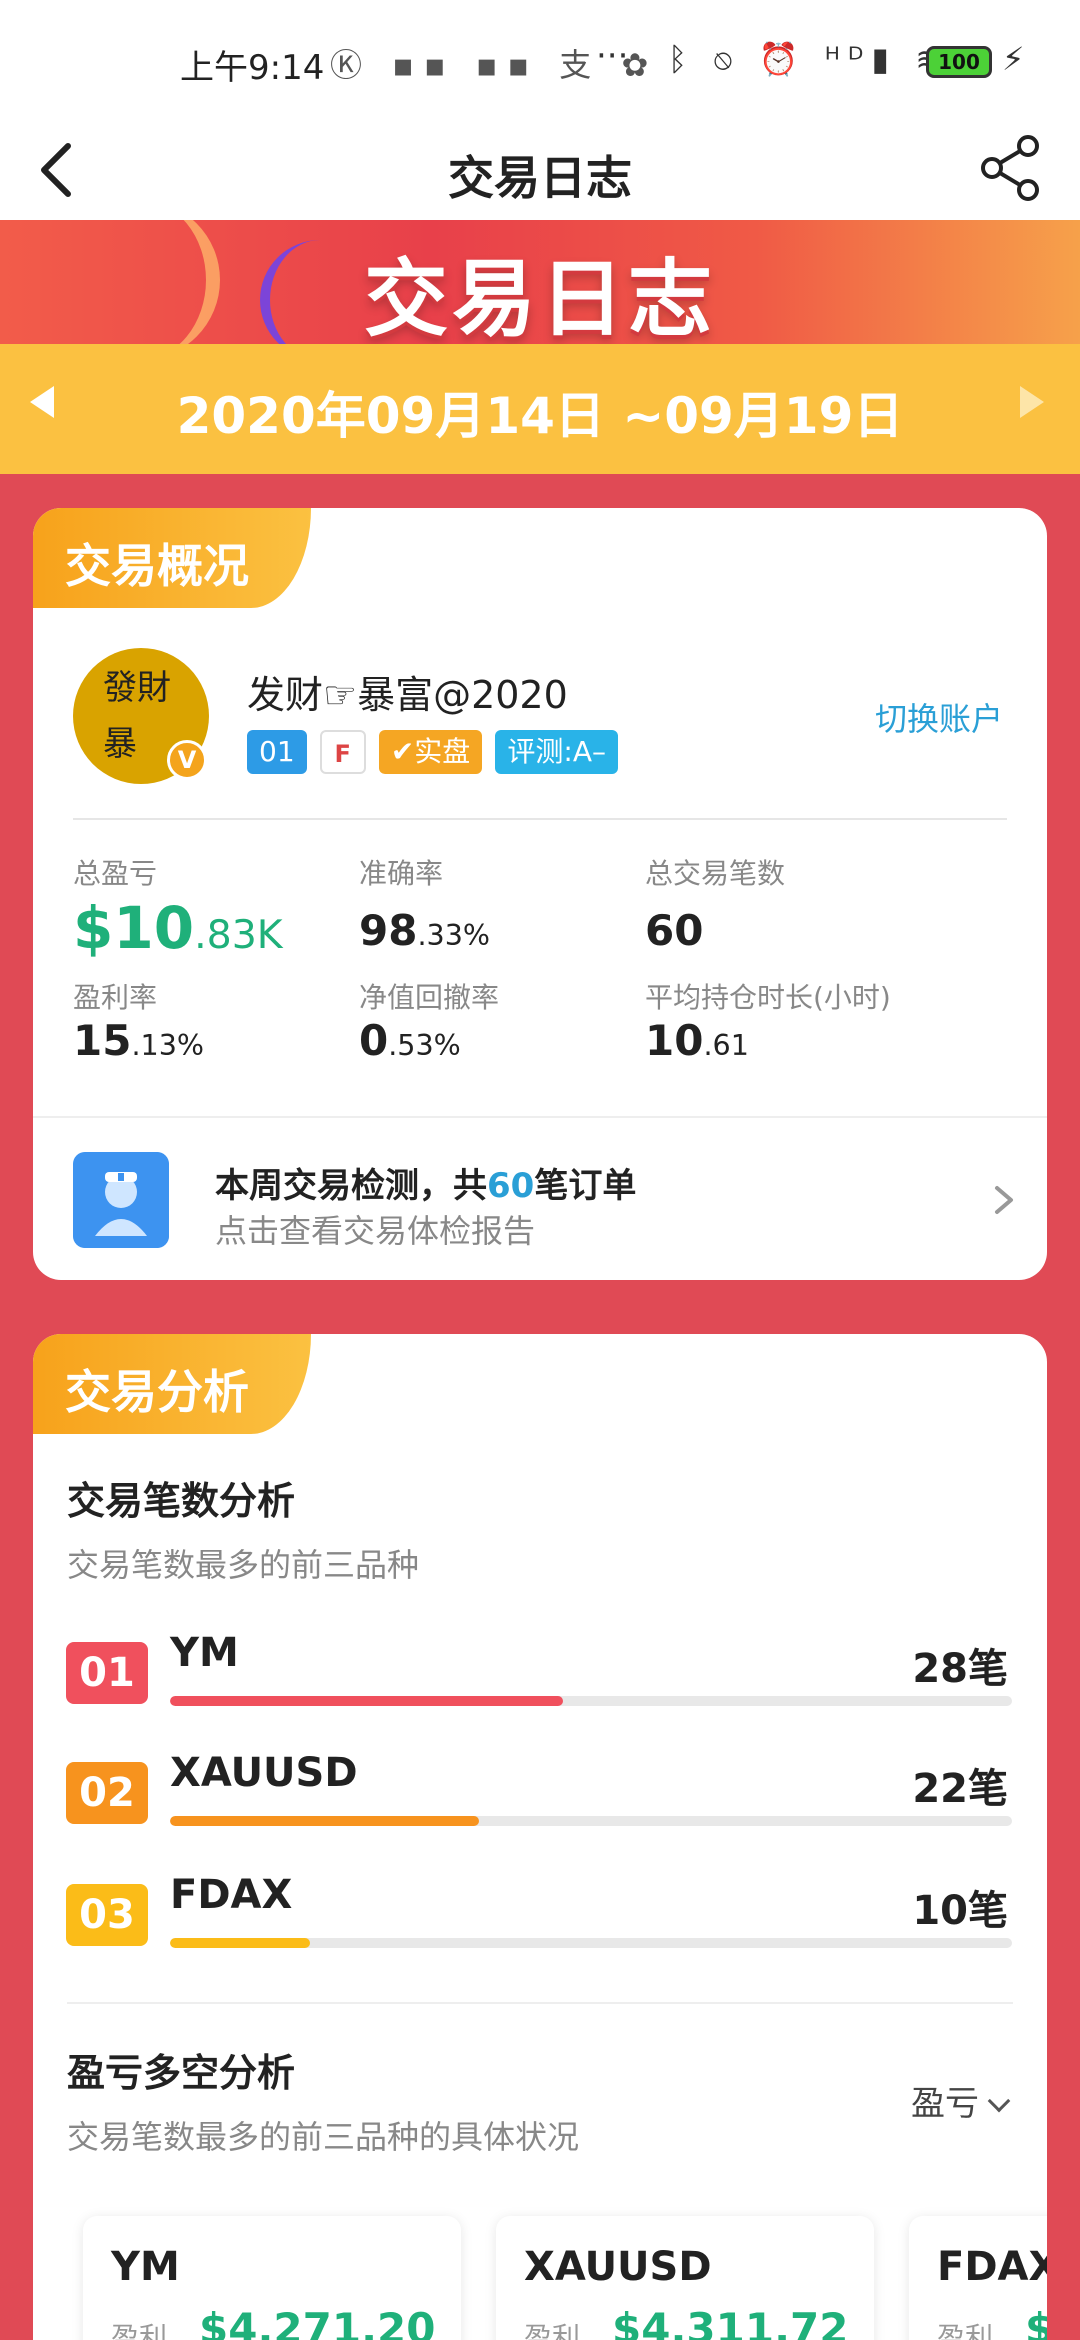 The image size is (1080, 2340). Describe the element at coordinates (388, 930) in the screenshot. I see `accuracy-main: 98` at that location.